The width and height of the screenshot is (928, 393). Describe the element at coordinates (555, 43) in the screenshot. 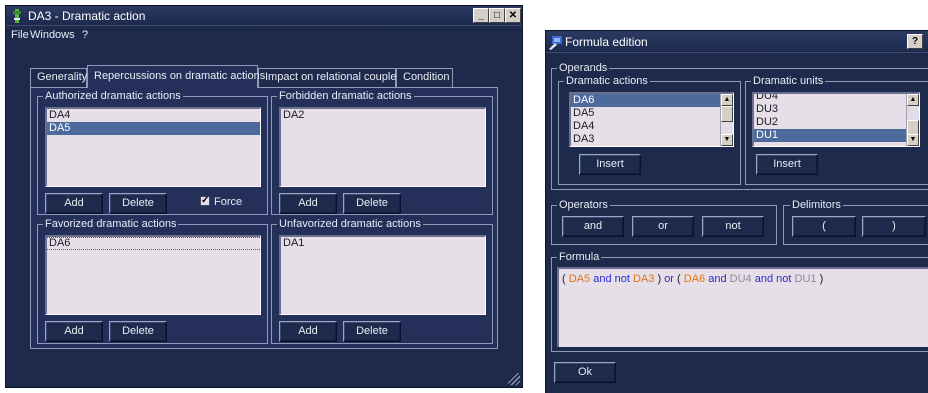

I see `formula-app-icon` at that location.